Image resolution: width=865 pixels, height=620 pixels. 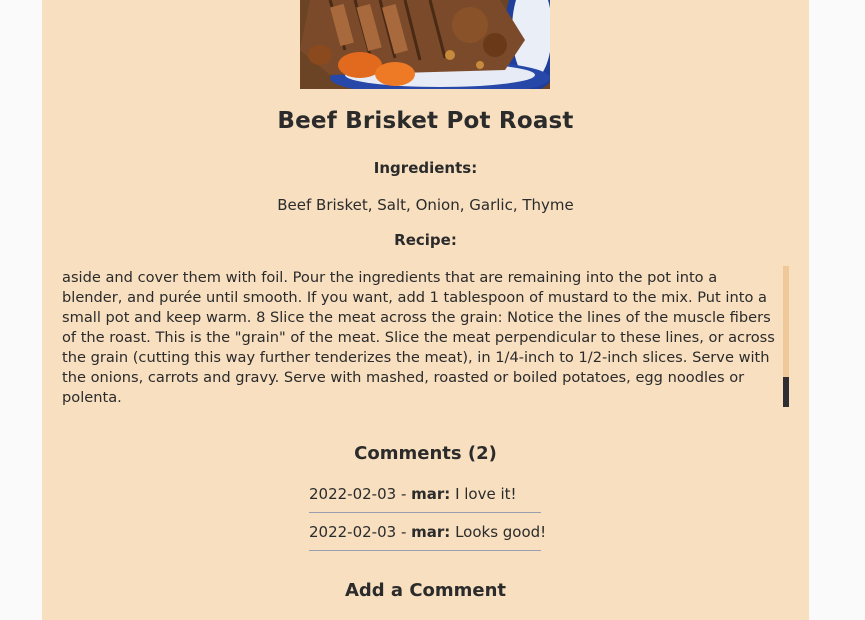 What do you see at coordinates (425, 121) in the screenshot?
I see `recipe-title: Beef Brisket Pot Roast` at bounding box center [425, 121].